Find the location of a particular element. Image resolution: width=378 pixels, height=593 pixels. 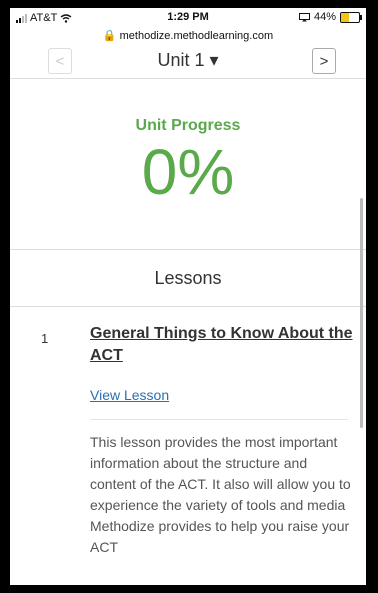

status-right: 44% is located at coordinates (330, 17).